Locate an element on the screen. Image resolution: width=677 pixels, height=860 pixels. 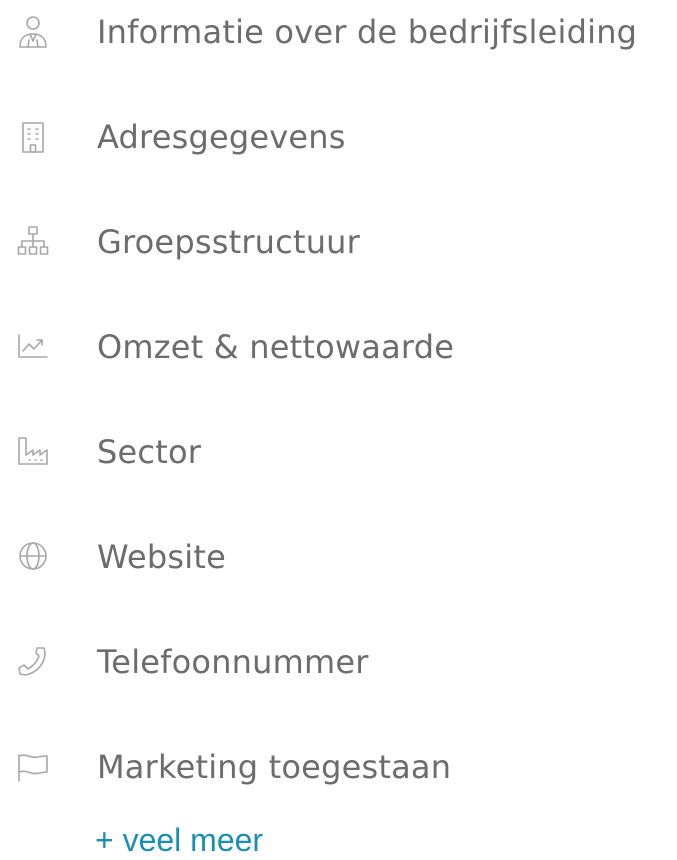
globe-icon is located at coordinates (33, 557).